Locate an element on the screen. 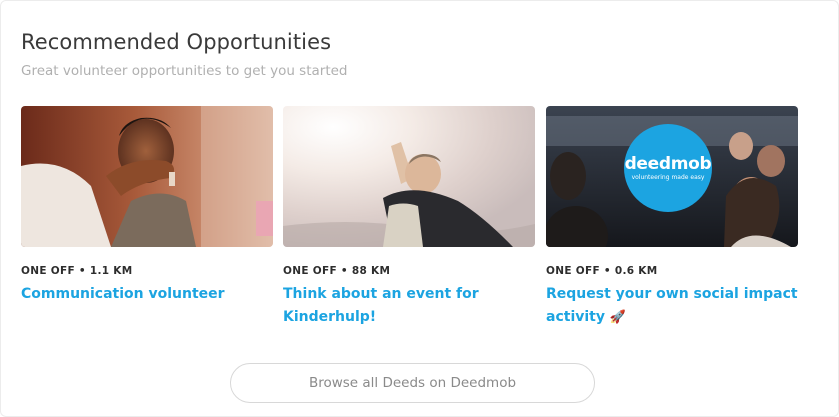  opportunity-meta: ONE OFF • 0.6 KM is located at coordinates (602, 271).